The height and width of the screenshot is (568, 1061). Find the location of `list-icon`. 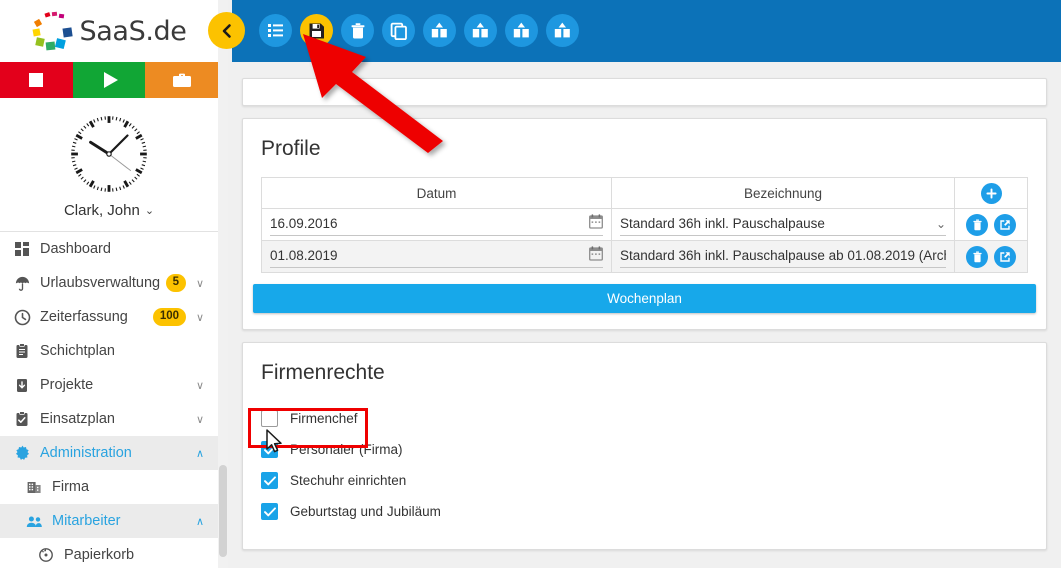

list-icon is located at coordinates (275, 30).